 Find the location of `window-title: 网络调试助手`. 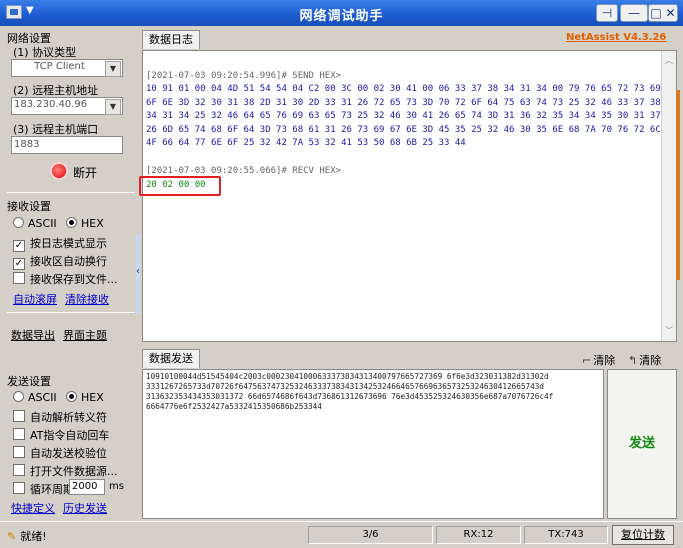

window-title: 网络调试助手 is located at coordinates (341, 16).